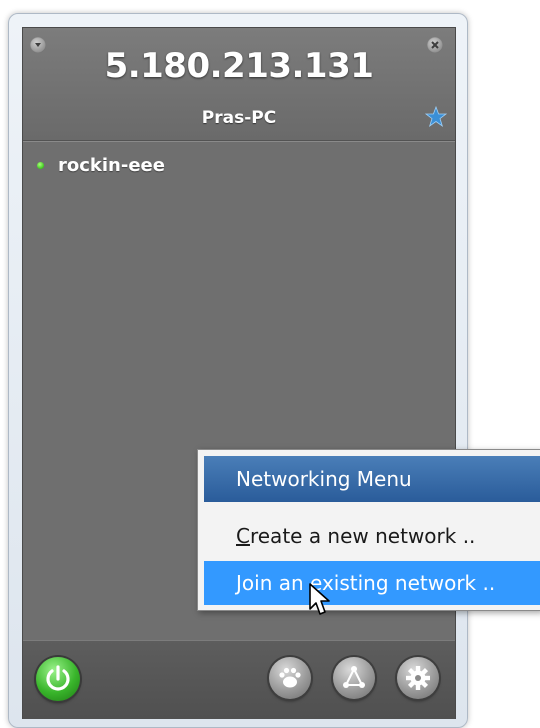 The width and height of the screenshot is (540, 728). What do you see at coordinates (372, 583) in the screenshot?
I see `menu-item-join-network: Join an existing network ..` at bounding box center [372, 583].